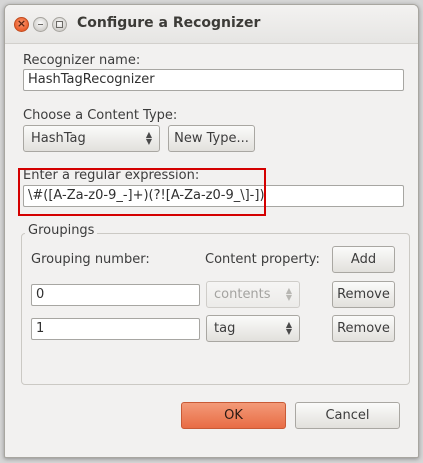 The width and height of the screenshot is (423, 463). What do you see at coordinates (59, 24) in the screenshot?
I see `maximize-icon` at bounding box center [59, 24].